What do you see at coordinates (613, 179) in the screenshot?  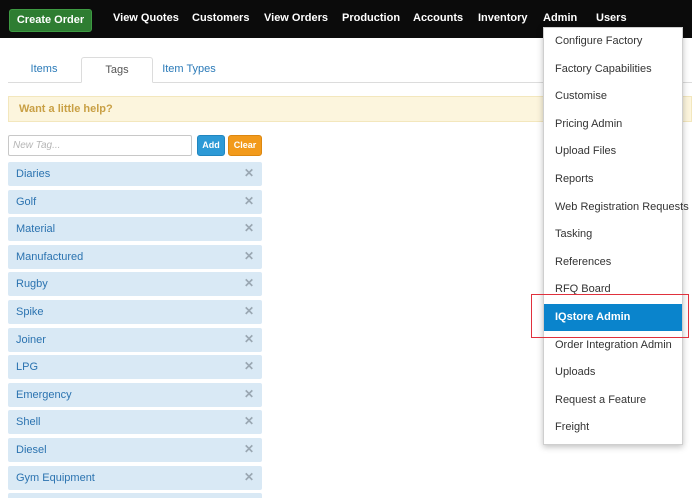 I see `menu-item-reports: Reports` at bounding box center [613, 179].